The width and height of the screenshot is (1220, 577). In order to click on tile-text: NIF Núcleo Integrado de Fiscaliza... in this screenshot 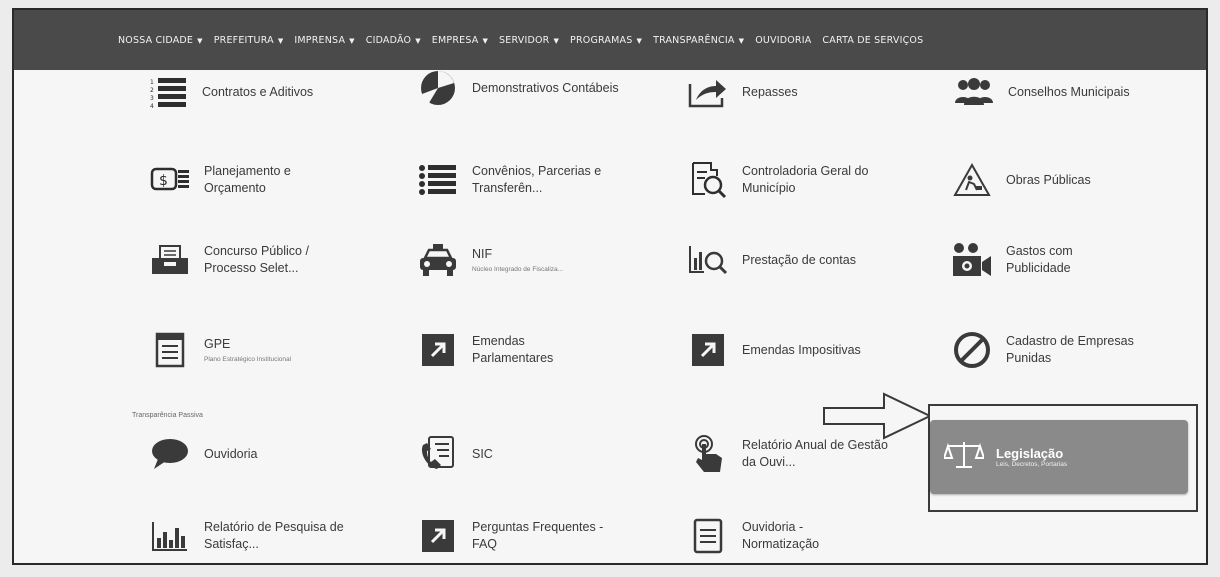, I will do `click(517, 260)`.